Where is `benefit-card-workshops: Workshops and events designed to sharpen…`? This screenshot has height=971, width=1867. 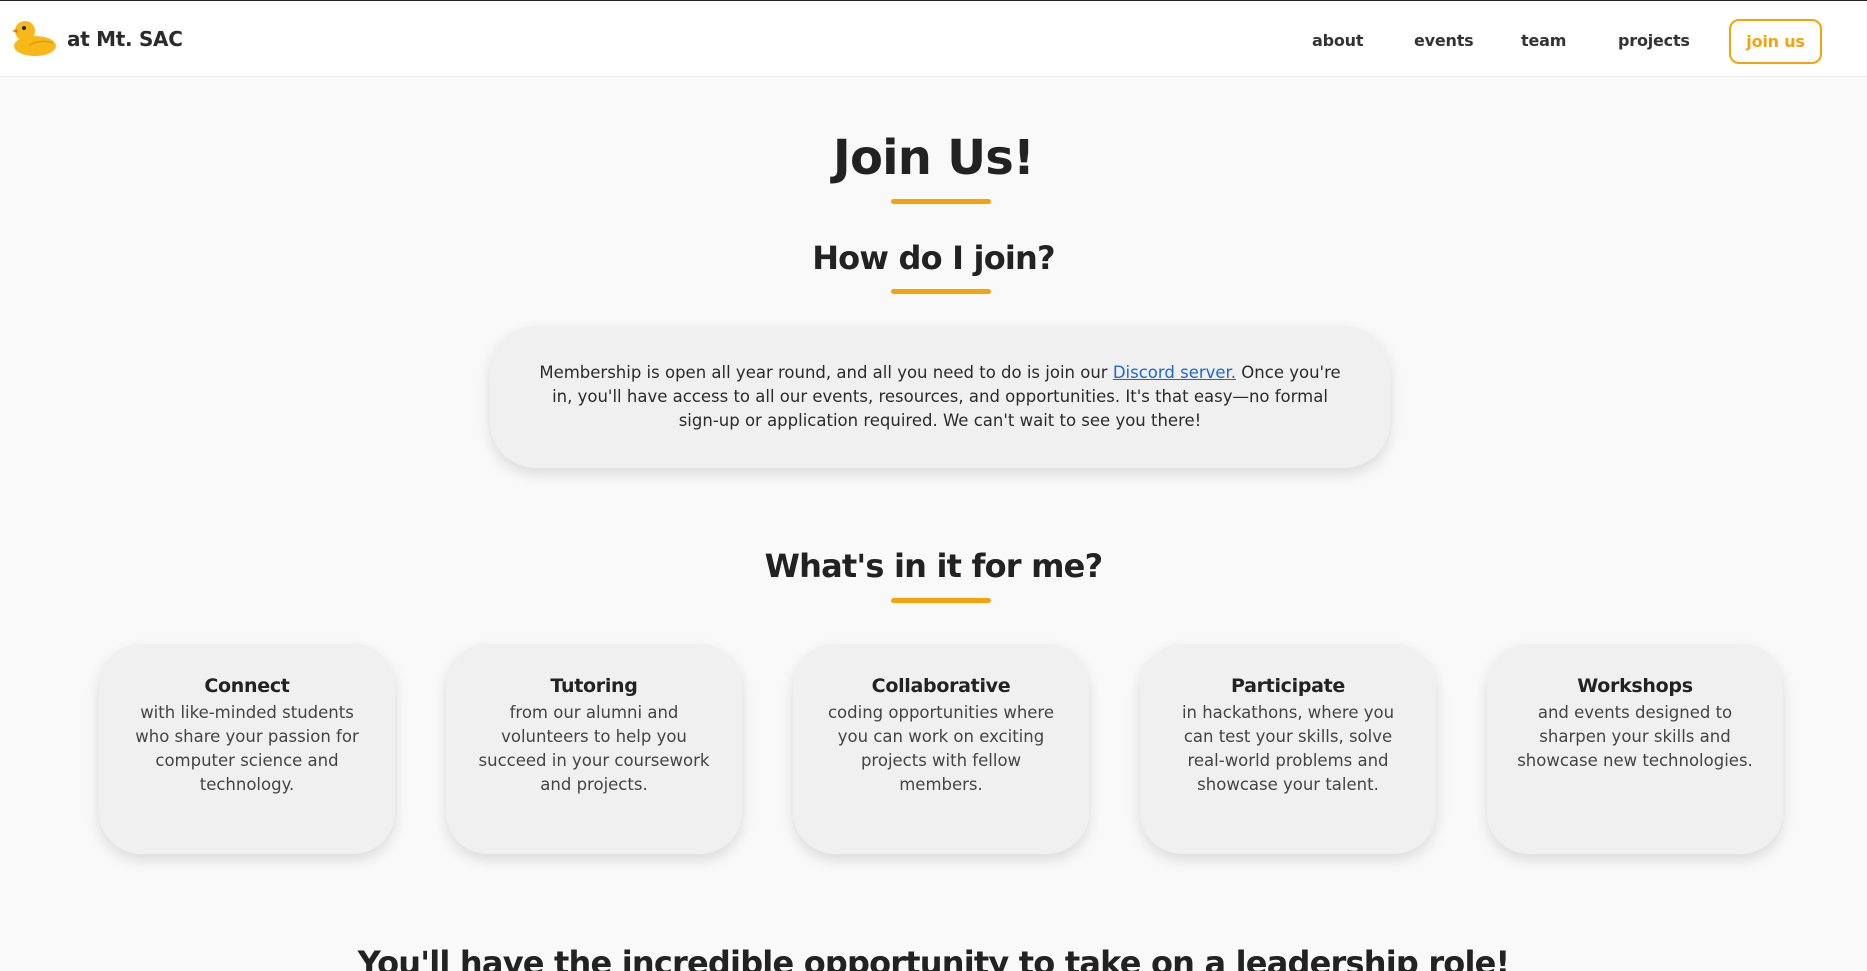
benefit-card-workshops: Workshops and events designed to sharpen… is located at coordinates (1635, 749).